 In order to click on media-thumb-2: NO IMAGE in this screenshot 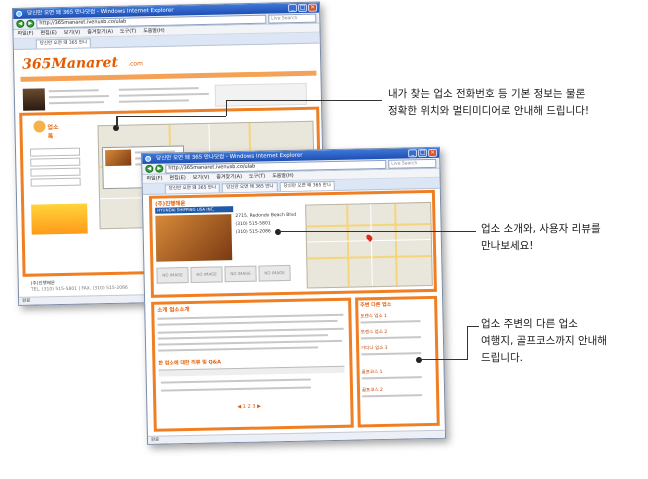, I will do `click(206, 274)`.